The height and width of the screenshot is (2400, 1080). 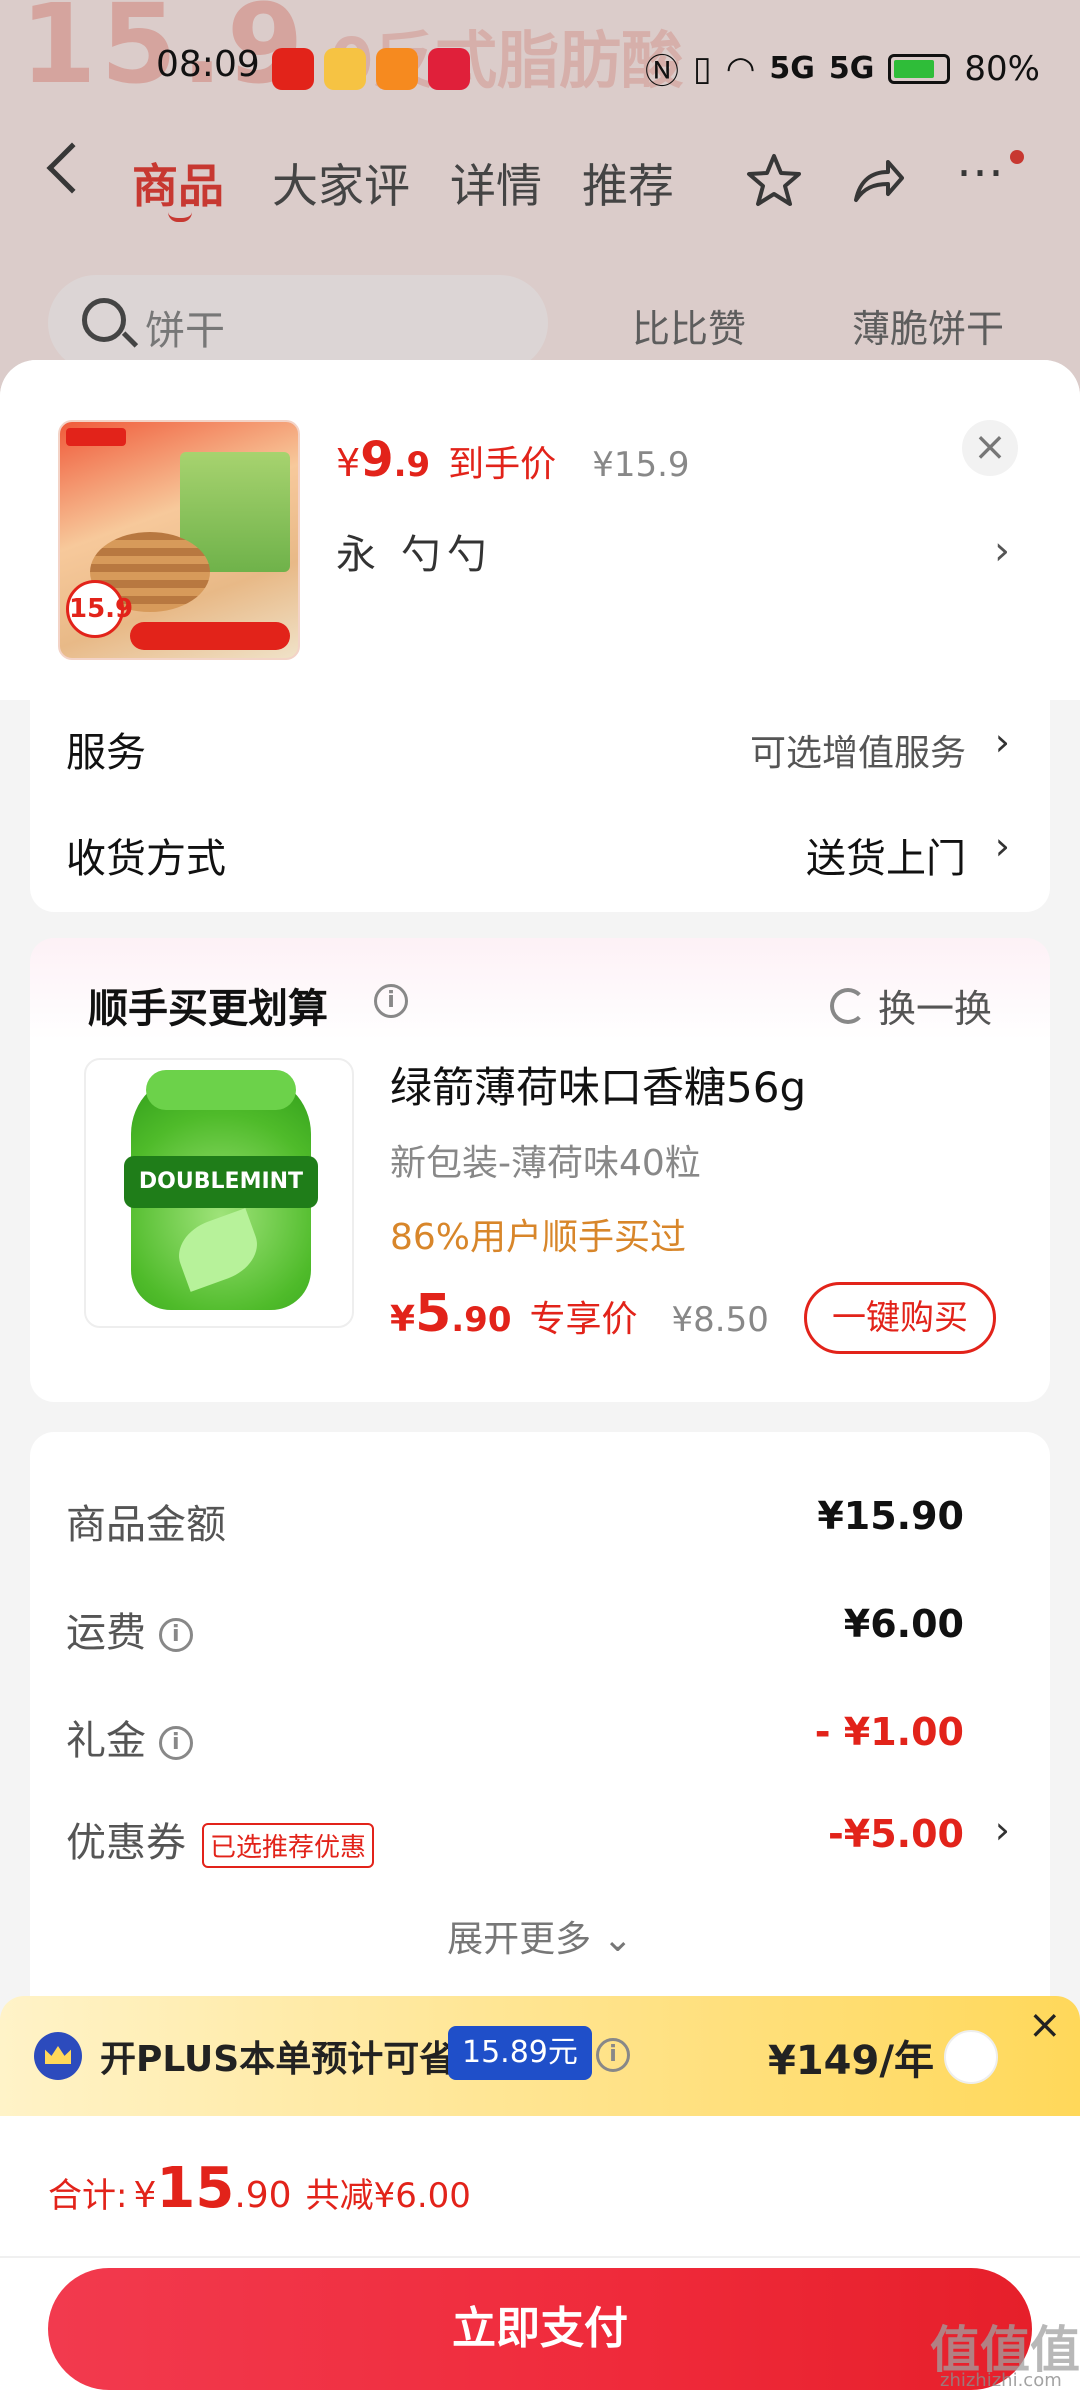 I want to click on goods-amount-label: 商品金额, so click(x=146, y=1525).